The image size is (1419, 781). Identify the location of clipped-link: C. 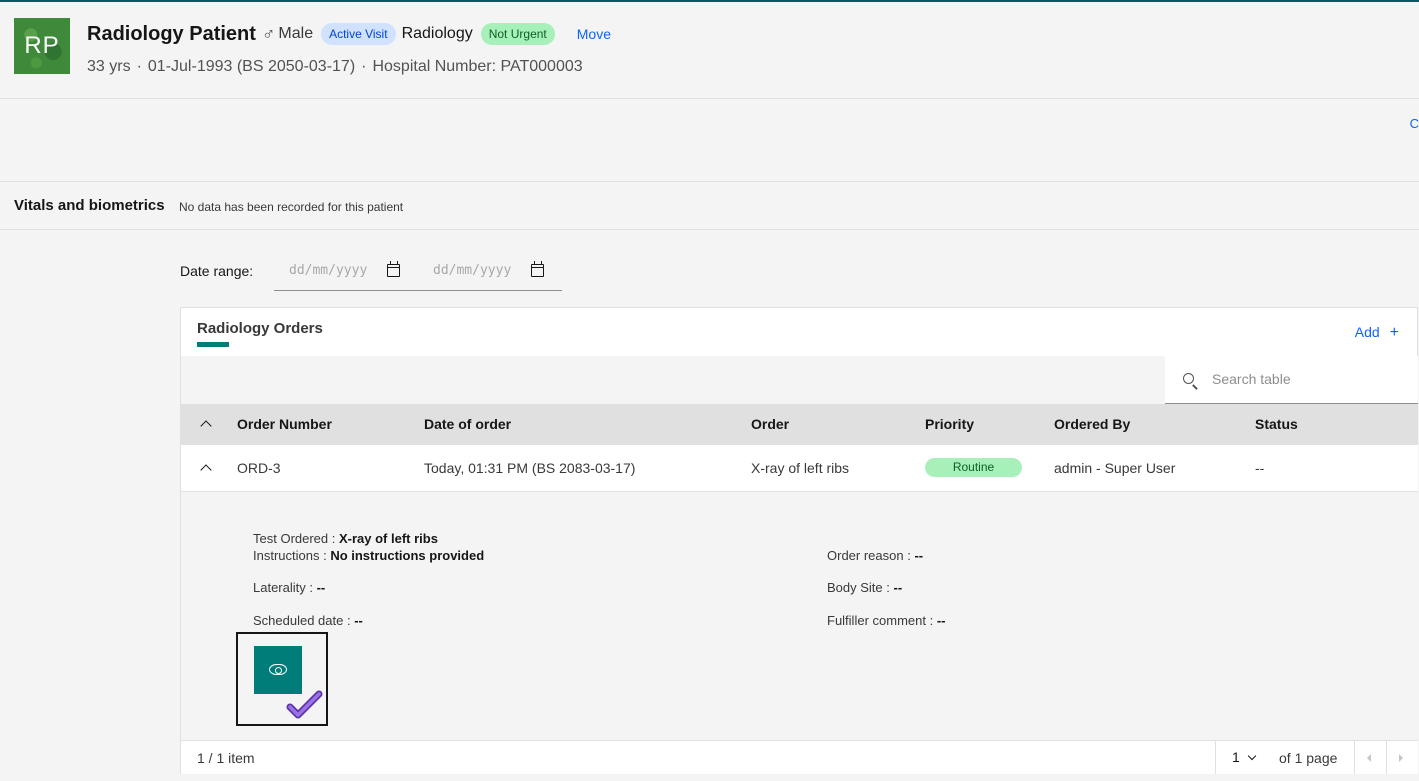
(1414, 123).